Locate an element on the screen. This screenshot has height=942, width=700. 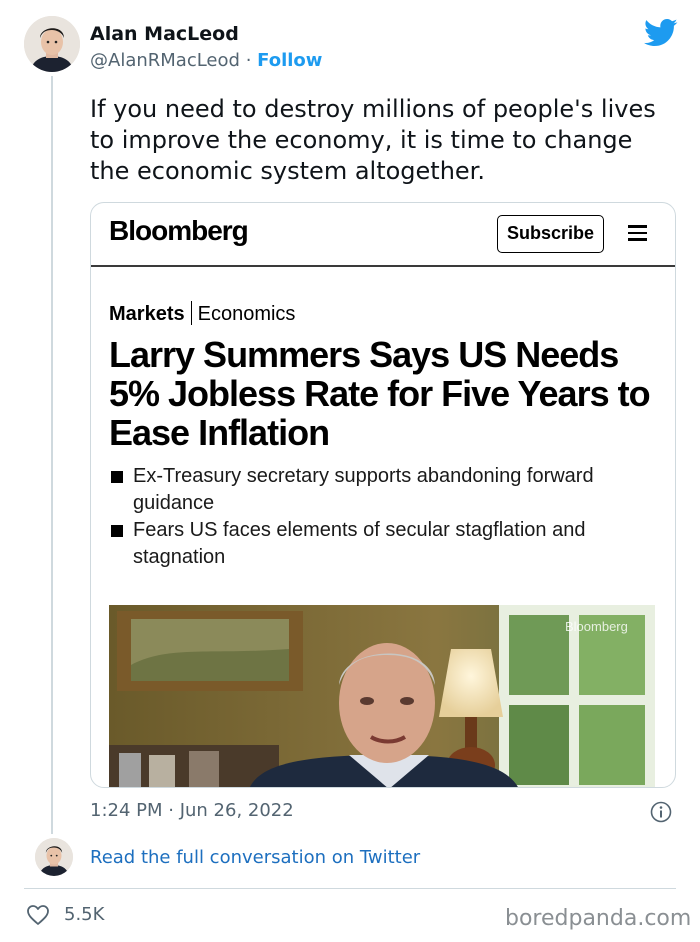
article-breadcrumb: Markets Economics is located at coordinates (202, 313).